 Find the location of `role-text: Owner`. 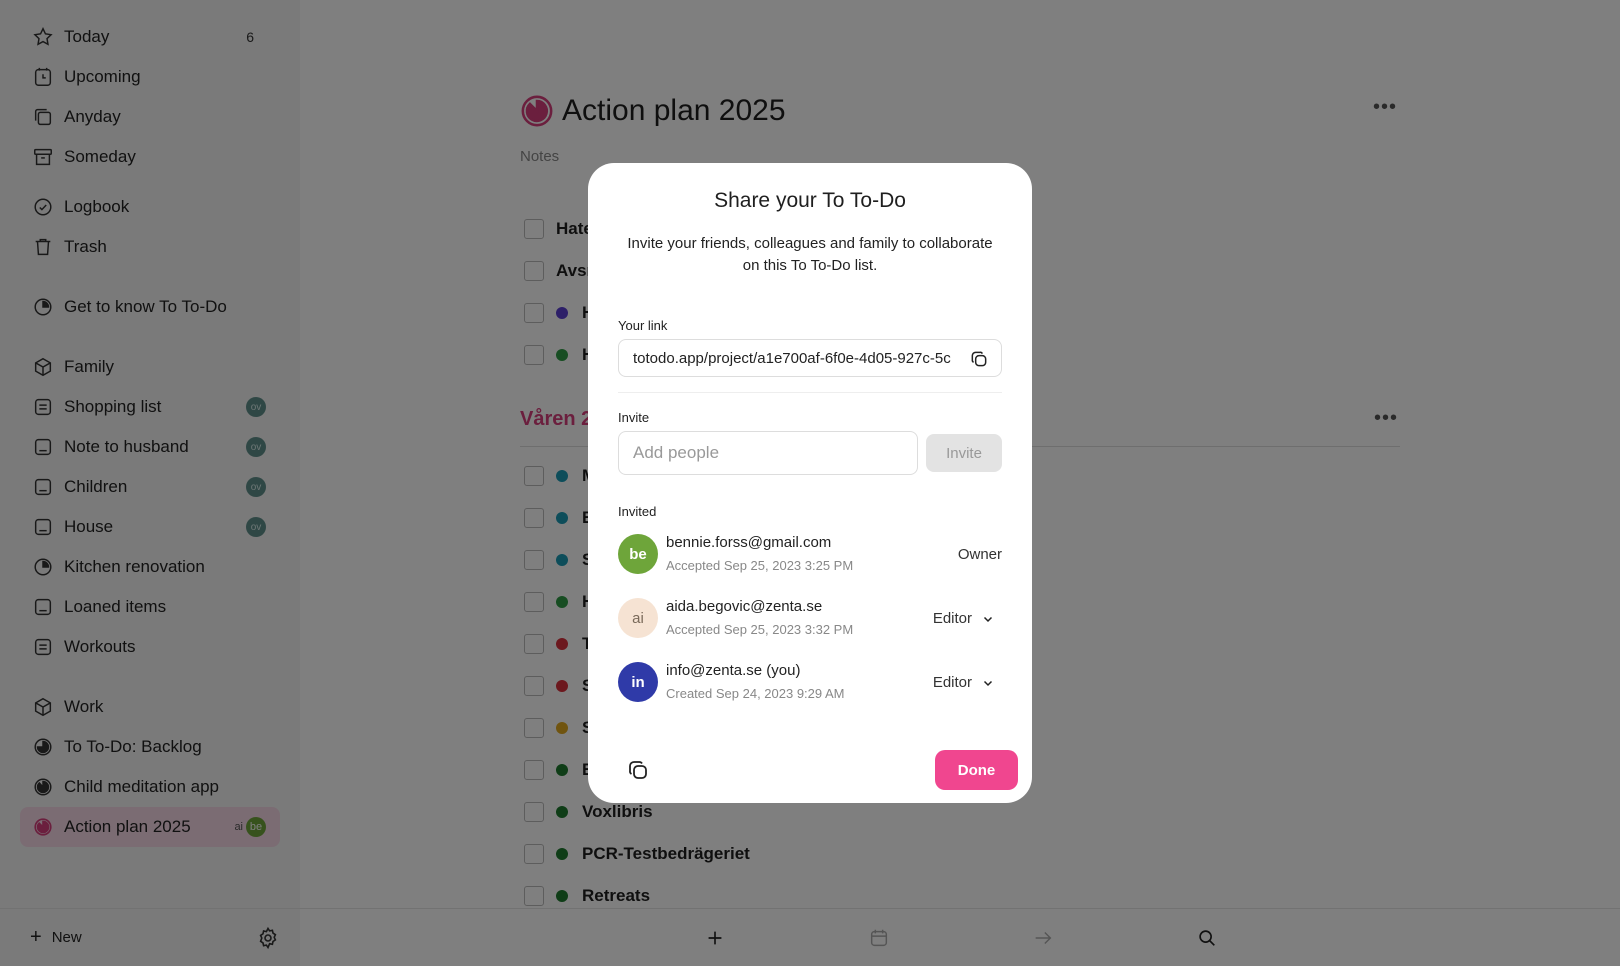

role-text: Owner is located at coordinates (979, 554).